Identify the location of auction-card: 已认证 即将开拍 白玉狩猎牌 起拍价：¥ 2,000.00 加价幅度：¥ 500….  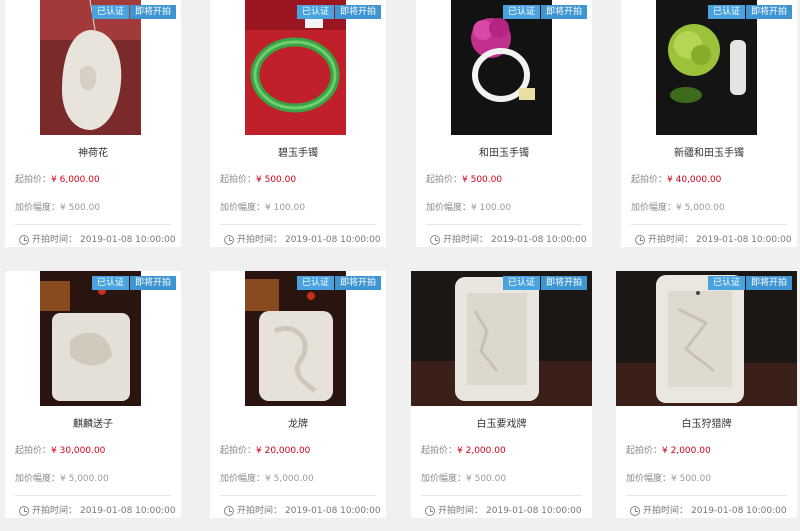
(706, 394).